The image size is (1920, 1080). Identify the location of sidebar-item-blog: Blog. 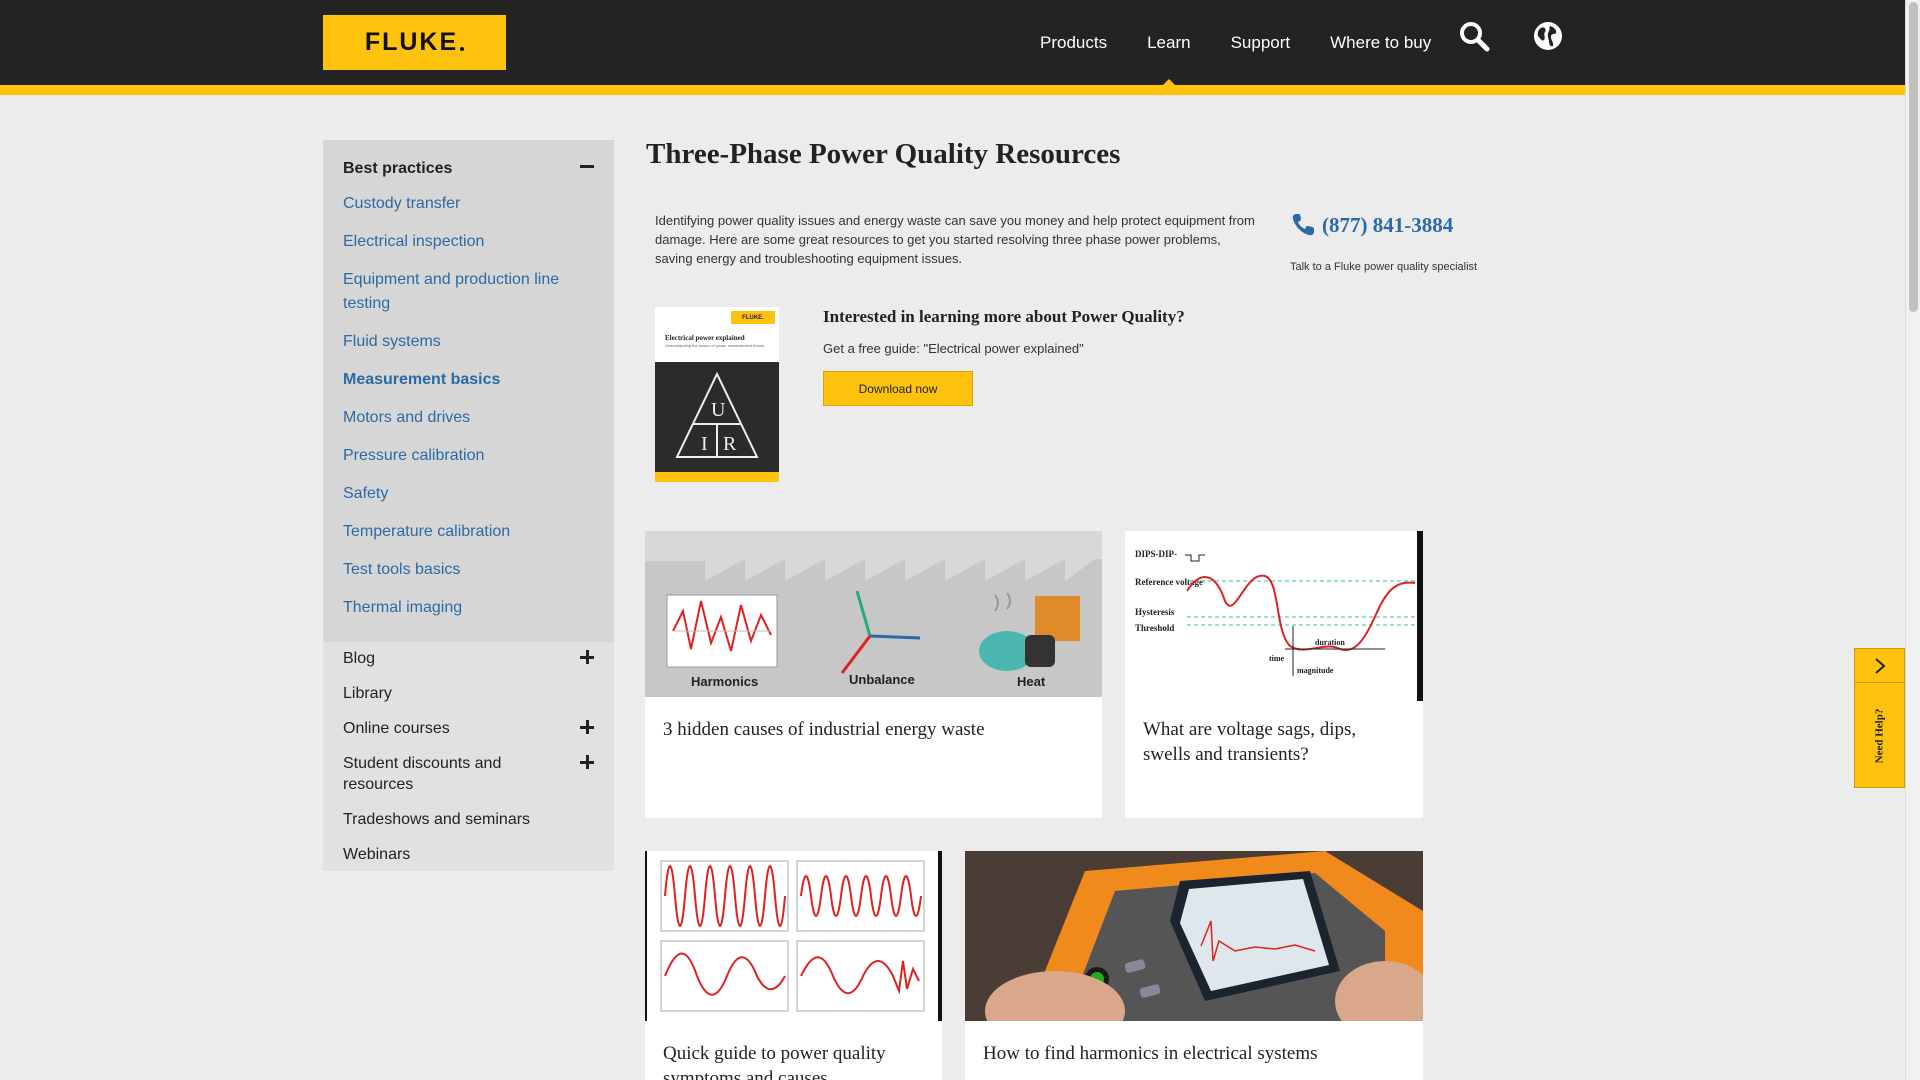
(468, 658).